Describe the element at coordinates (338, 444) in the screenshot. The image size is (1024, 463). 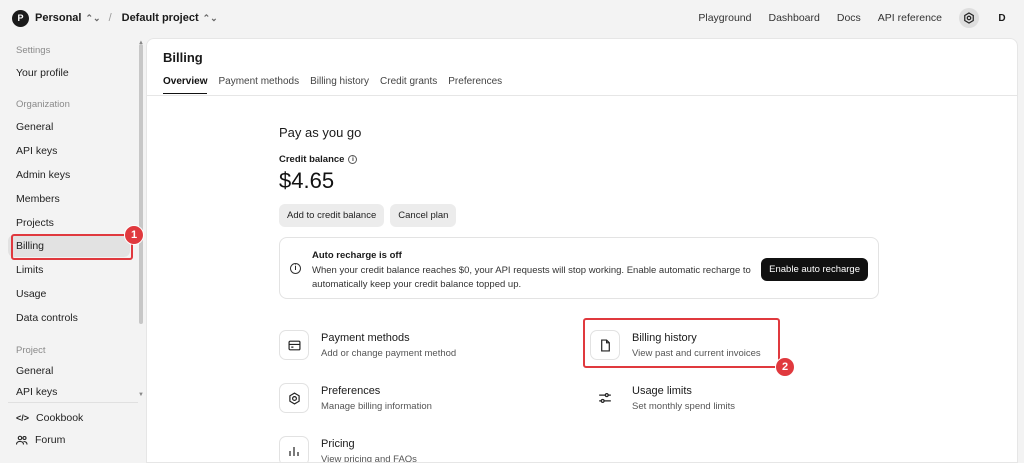
I see `card-title: Pricing` at that location.